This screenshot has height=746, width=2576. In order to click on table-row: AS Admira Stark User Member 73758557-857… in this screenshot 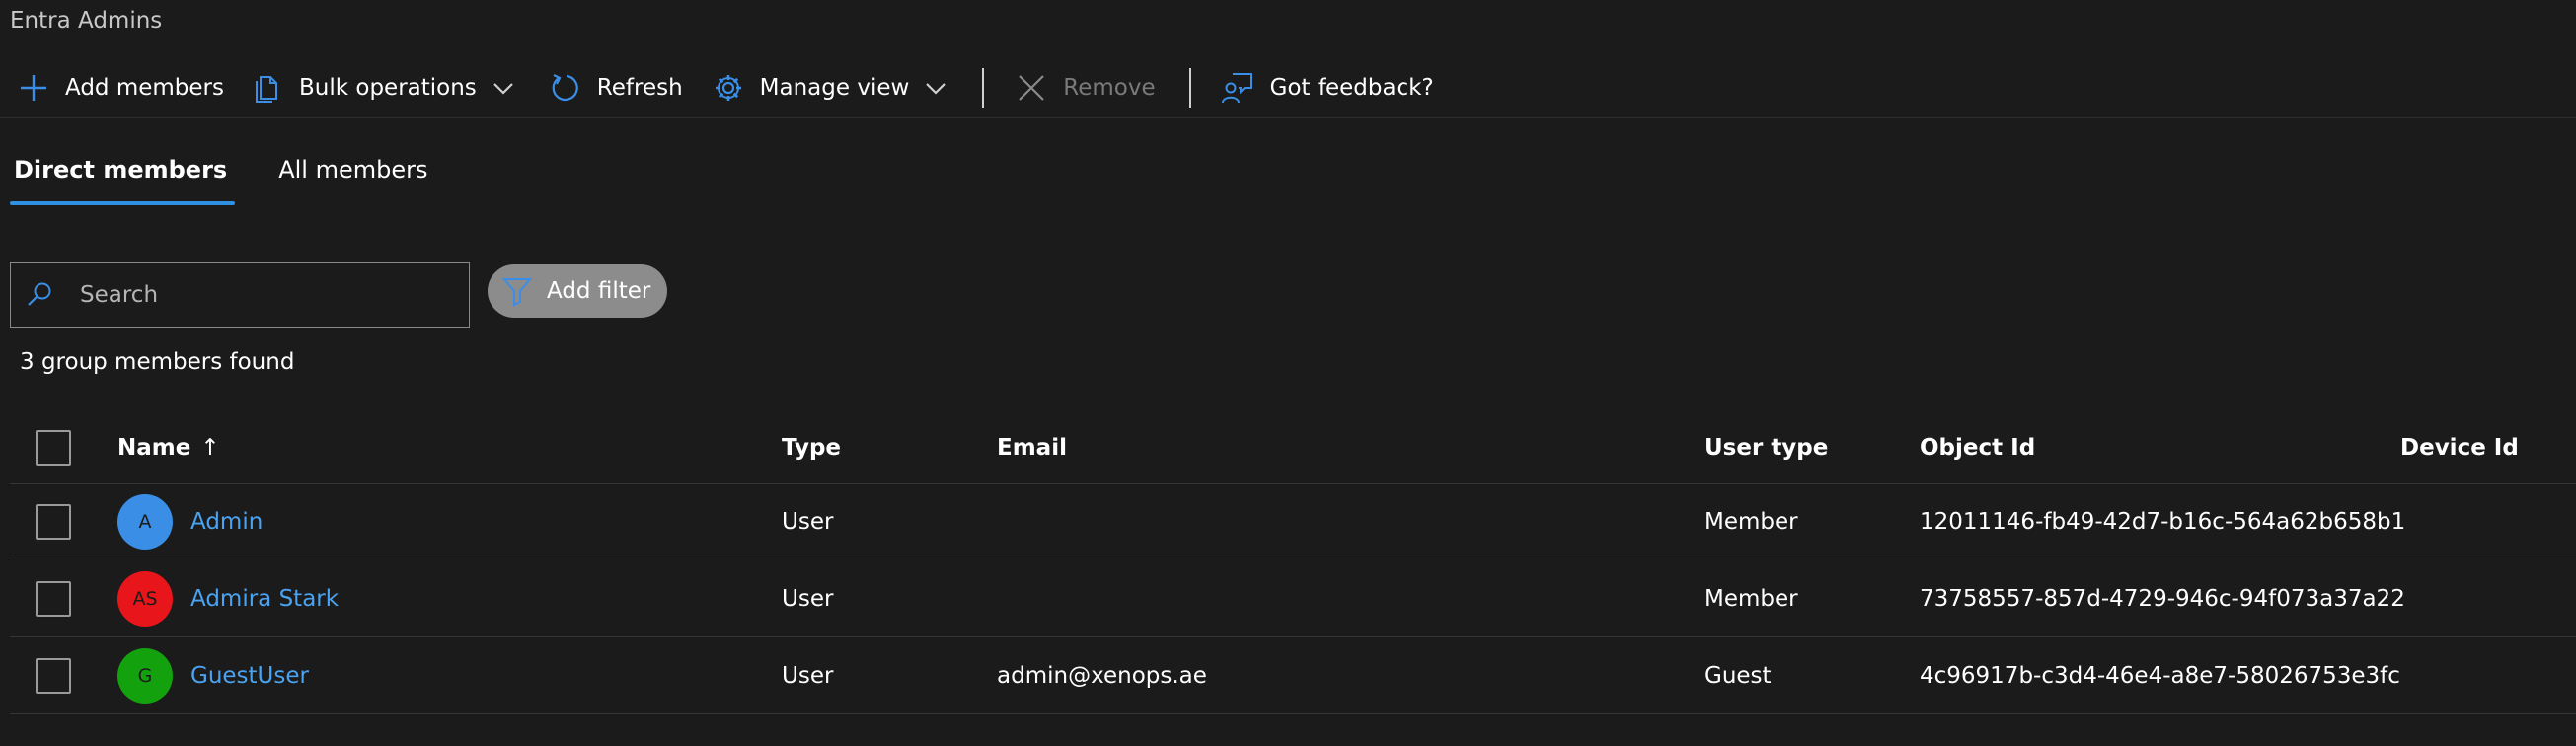, I will do `click(1293, 598)`.